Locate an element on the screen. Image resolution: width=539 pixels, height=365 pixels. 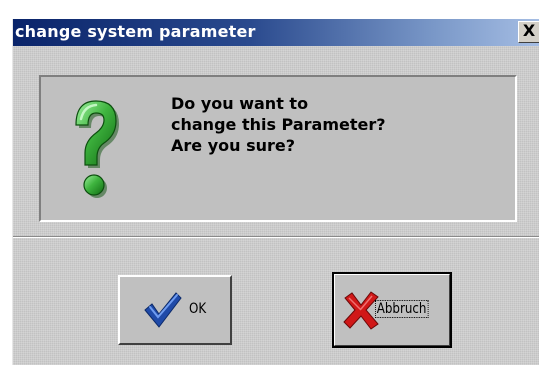
cancel-button: Abbruch is located at coordinates (392, 310).